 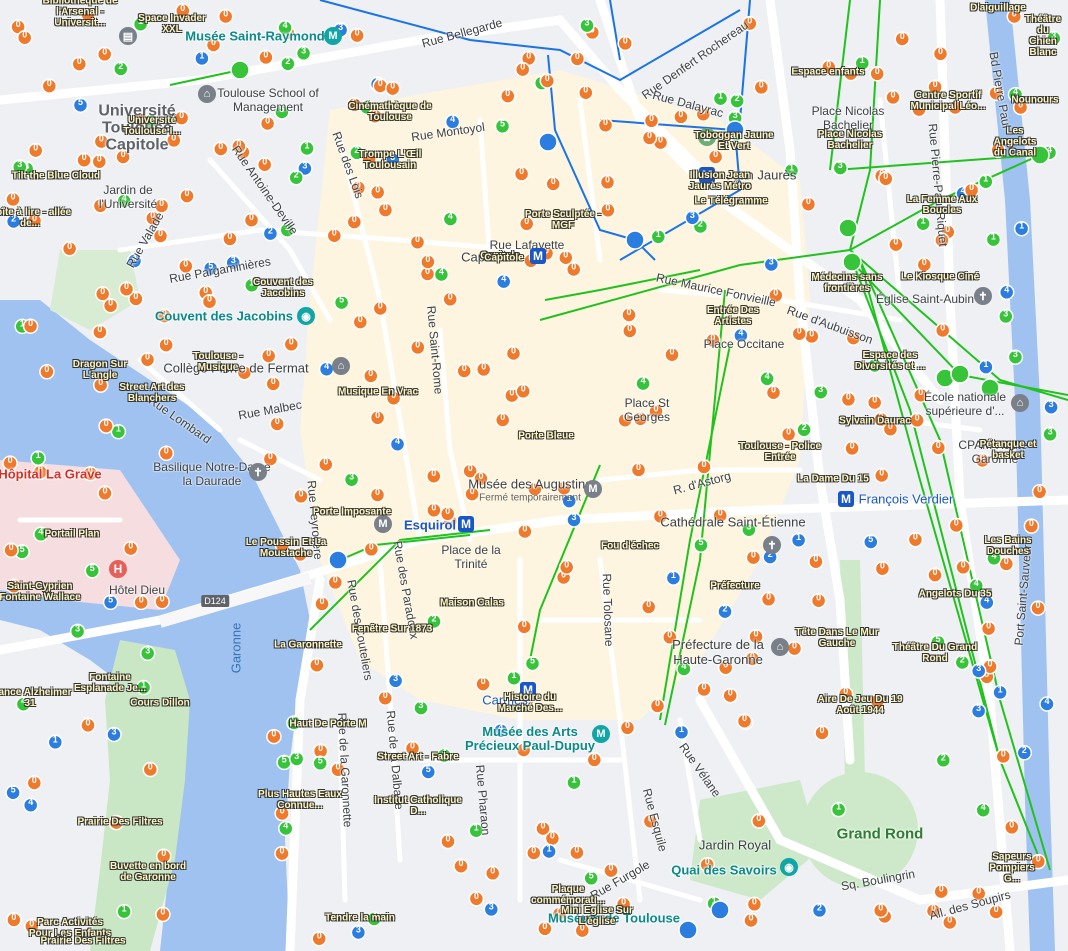 What do you see at coordinates (563, 220) in the screenshot?
I see `game-poi-label: Porte Sculptée - MGF` at bounding box center [563, 220].